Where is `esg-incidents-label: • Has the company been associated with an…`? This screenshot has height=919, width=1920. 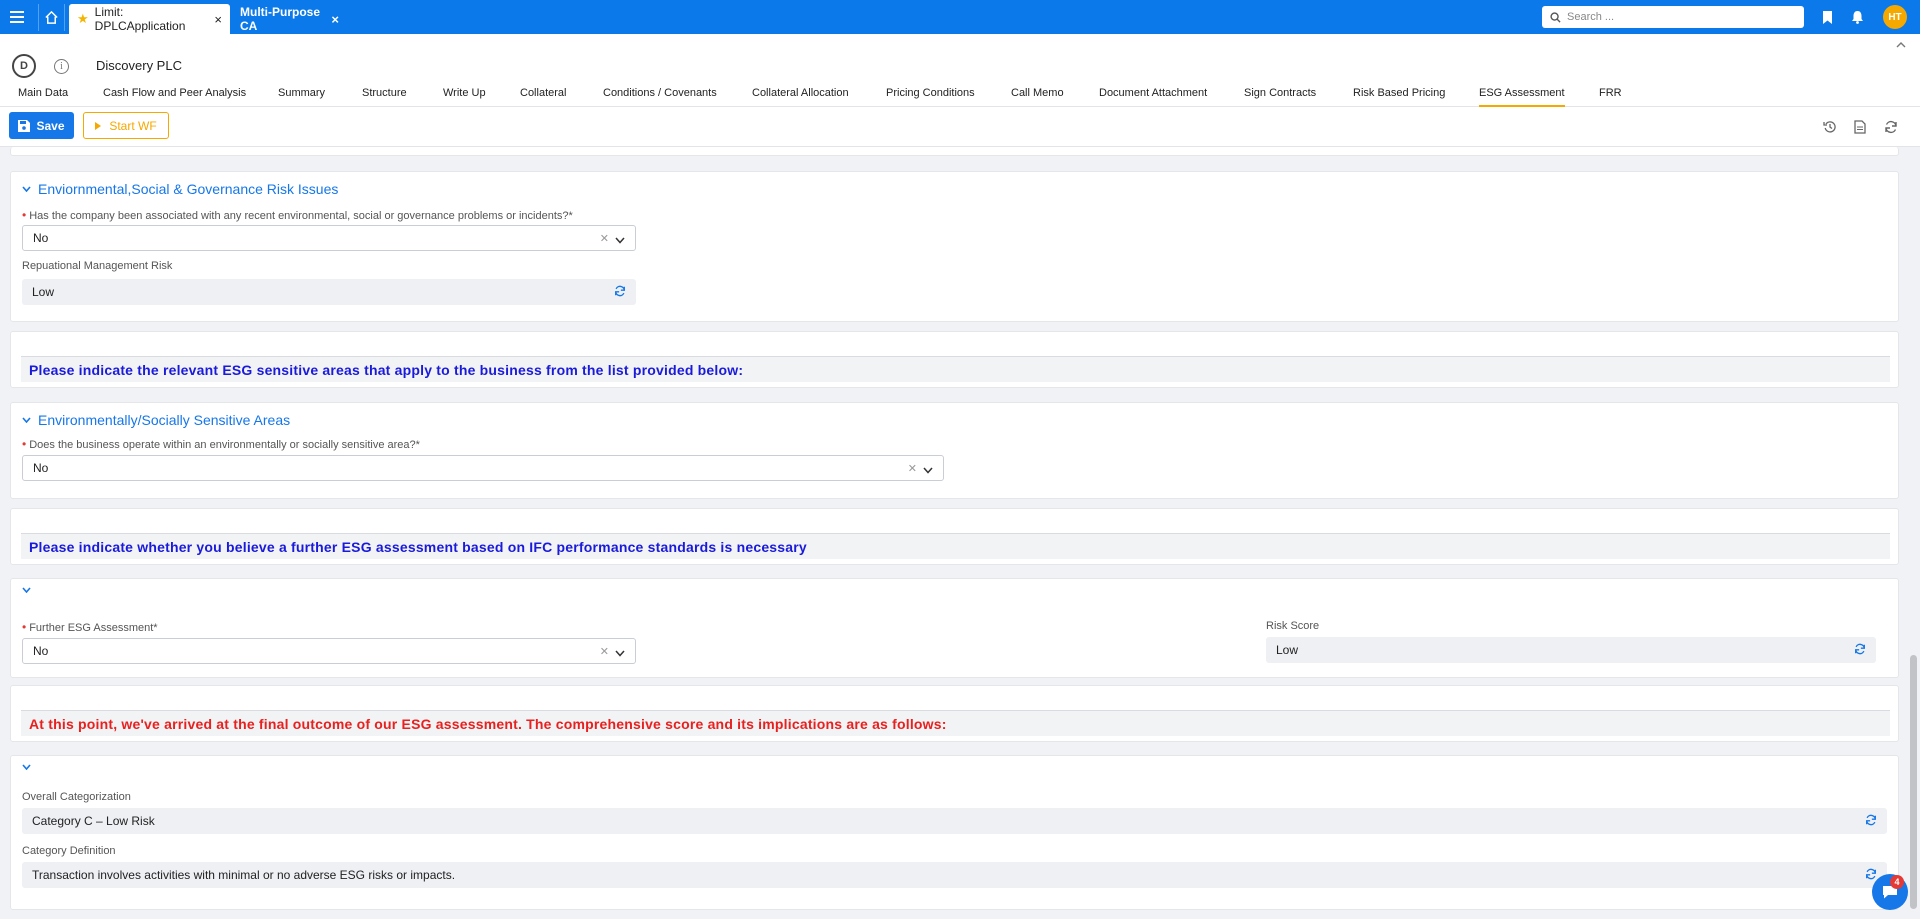
esg-incidents-label: • Has the company been associated with an… is located at coordinates (297, 215).